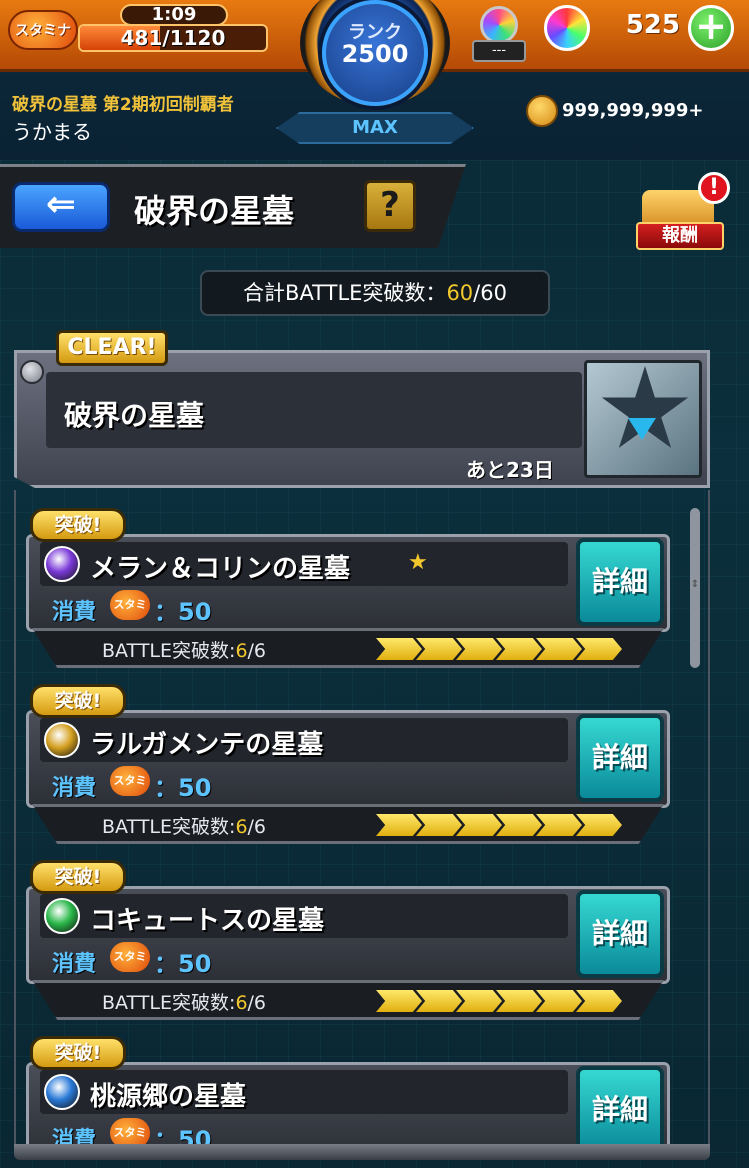 This screenshot has width=749, height=1168. What do you see at coordinates (695, 584) in the screenshot?
I see `scroll-grip-icon: ⇕` at bounding box center [695, 584].